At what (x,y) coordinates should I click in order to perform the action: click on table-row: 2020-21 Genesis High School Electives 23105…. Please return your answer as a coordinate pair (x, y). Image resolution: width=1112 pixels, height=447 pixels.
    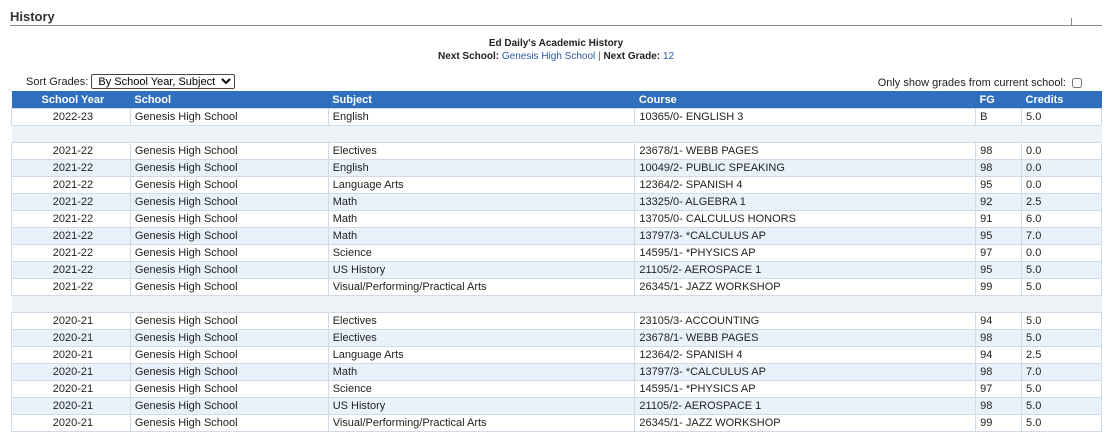
    Looking at the image, I should click on (556, 321).